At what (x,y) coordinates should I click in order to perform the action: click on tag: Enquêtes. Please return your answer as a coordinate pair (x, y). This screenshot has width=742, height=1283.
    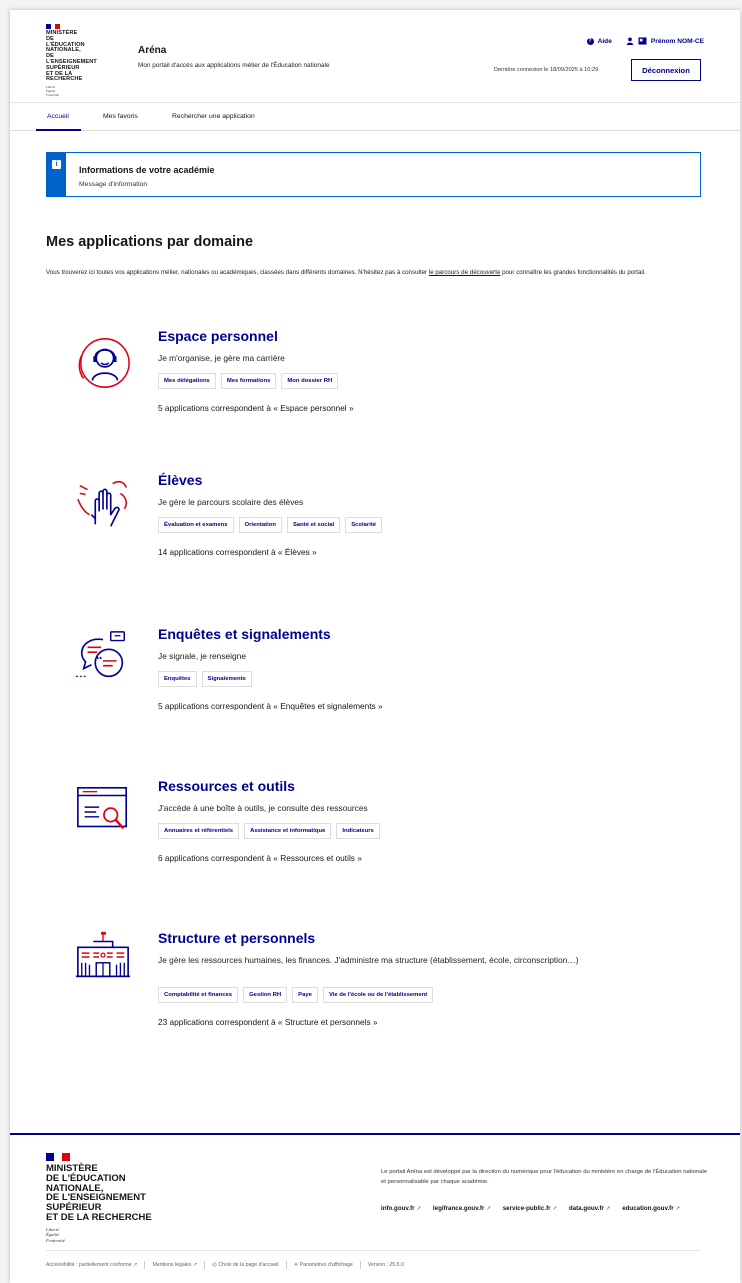
    Looking at the image, I should click on (177, 679).